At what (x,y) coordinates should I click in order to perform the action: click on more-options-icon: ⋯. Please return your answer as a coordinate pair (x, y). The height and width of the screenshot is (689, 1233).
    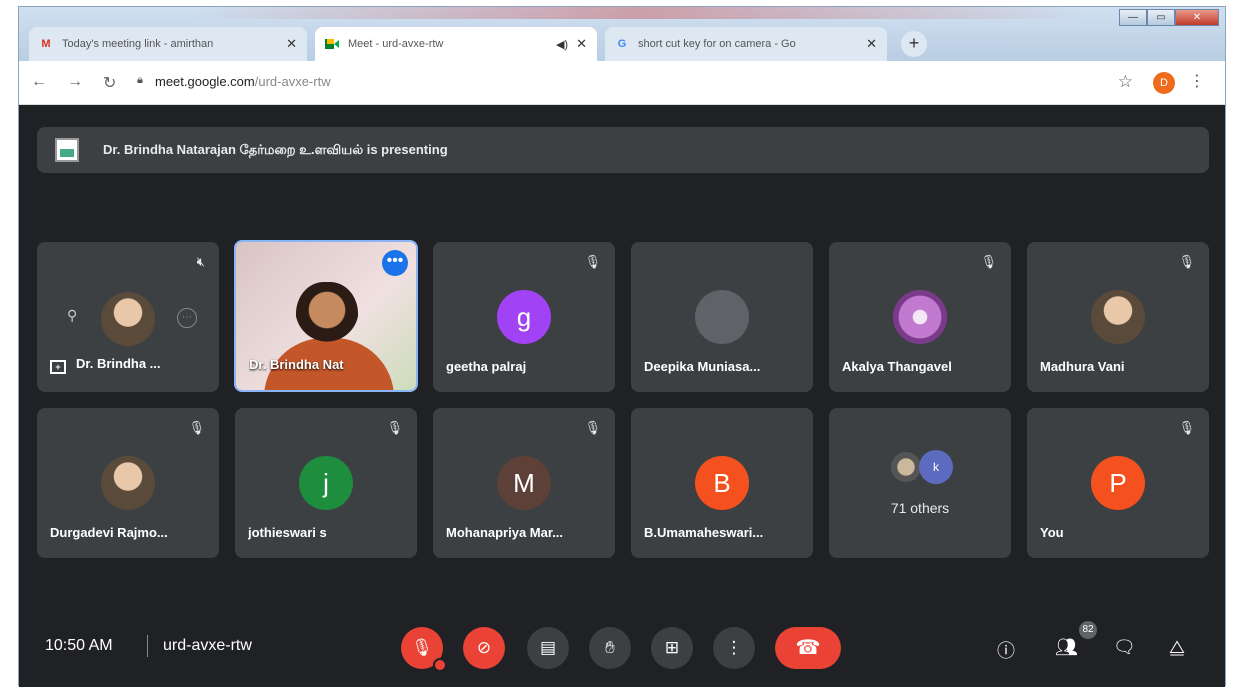
    Looking at the image, I should click on (187, 318).